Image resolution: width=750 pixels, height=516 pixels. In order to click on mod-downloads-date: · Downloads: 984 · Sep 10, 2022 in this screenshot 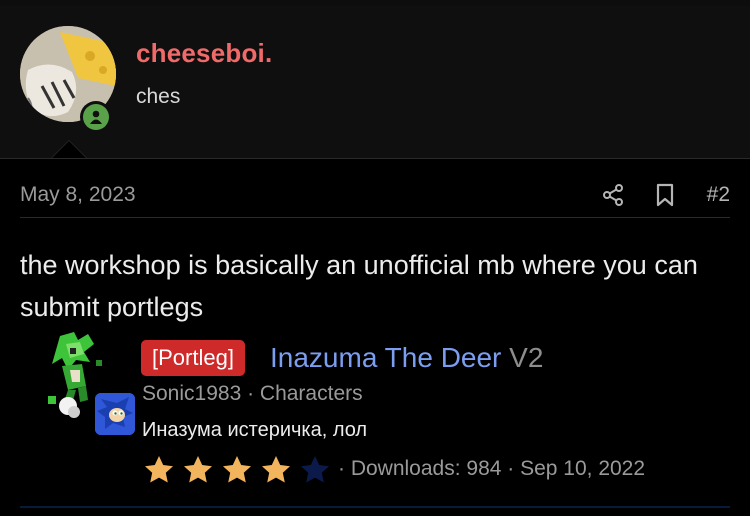, I will do `click(492, 468)`.